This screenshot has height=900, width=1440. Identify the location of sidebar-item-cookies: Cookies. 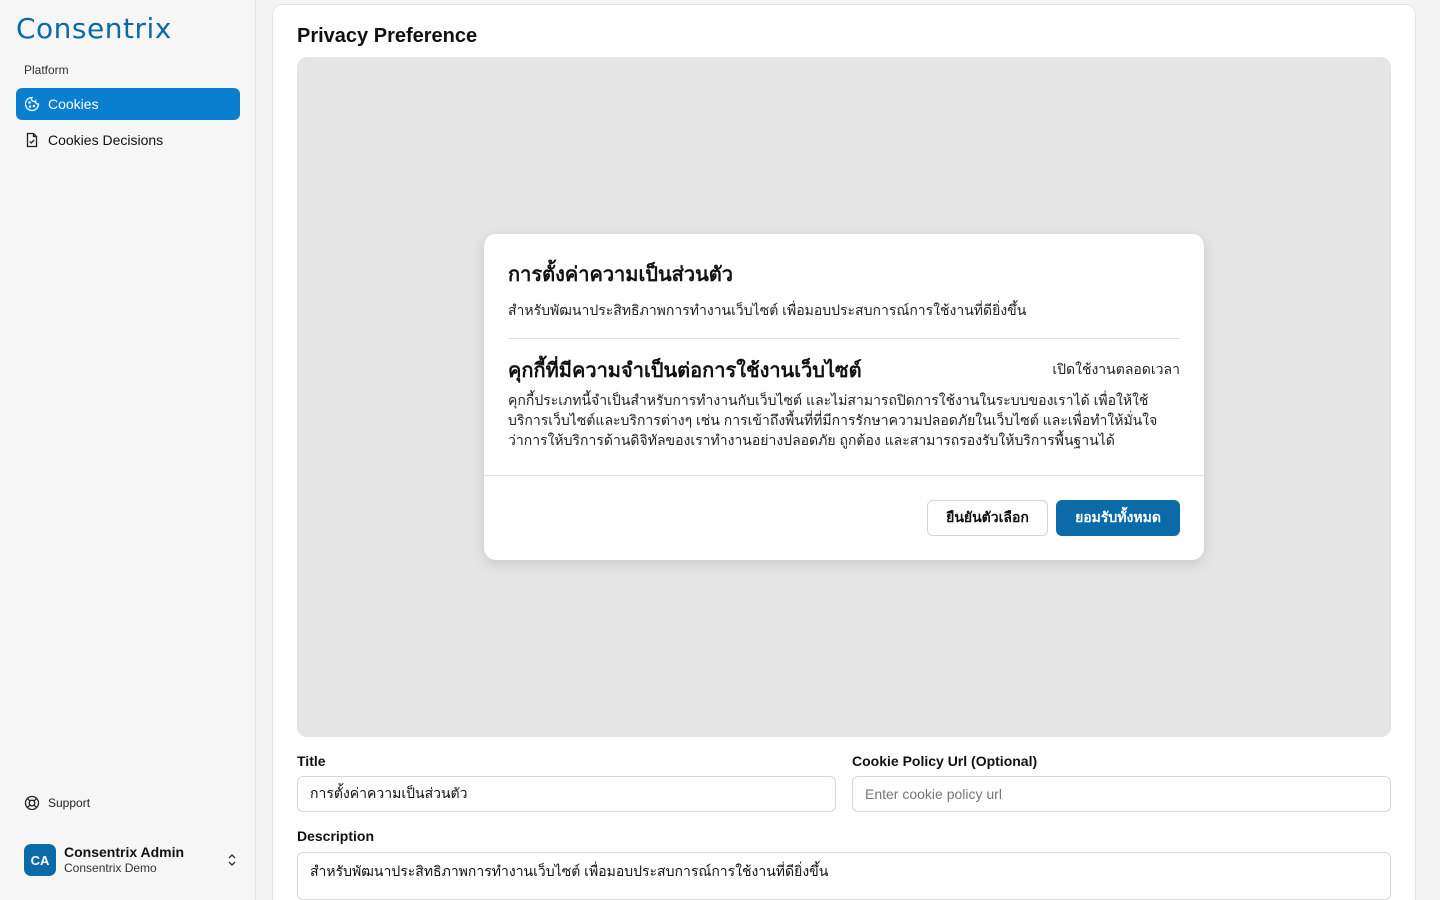
(128, 104).